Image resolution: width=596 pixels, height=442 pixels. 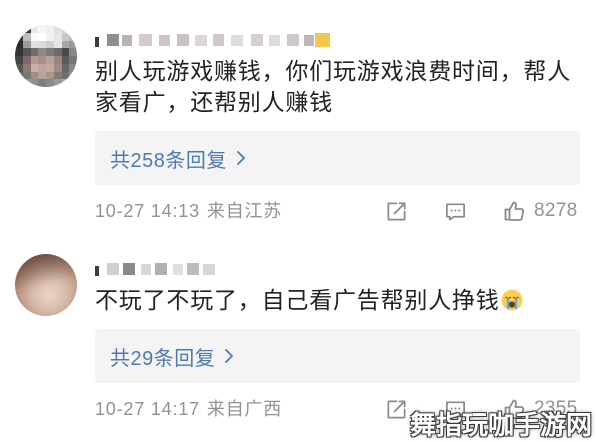 What do you see at coordinates (168, 160) in the screenshot?
I see `reply-count-label: 共258条回复` at bounding box center [168, 160].